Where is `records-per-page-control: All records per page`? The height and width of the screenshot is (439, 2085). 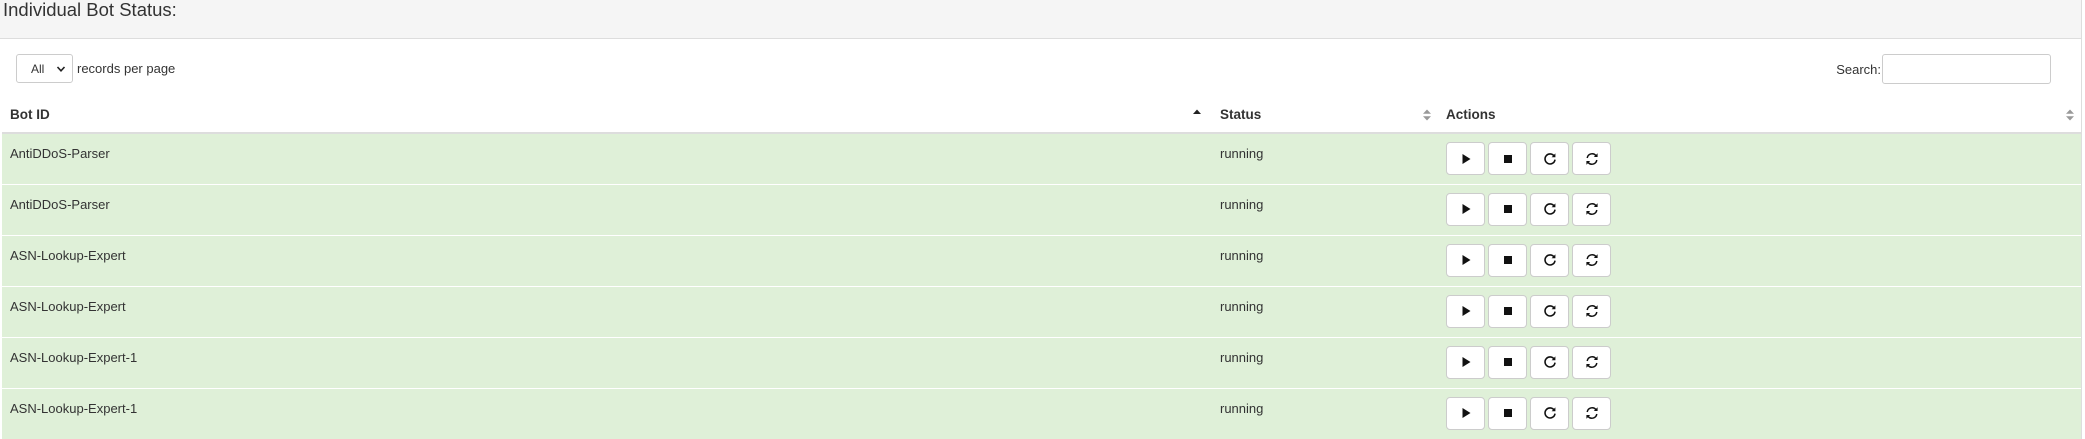 records-per-page-control: All records per page is located at coordinates (95, 68).